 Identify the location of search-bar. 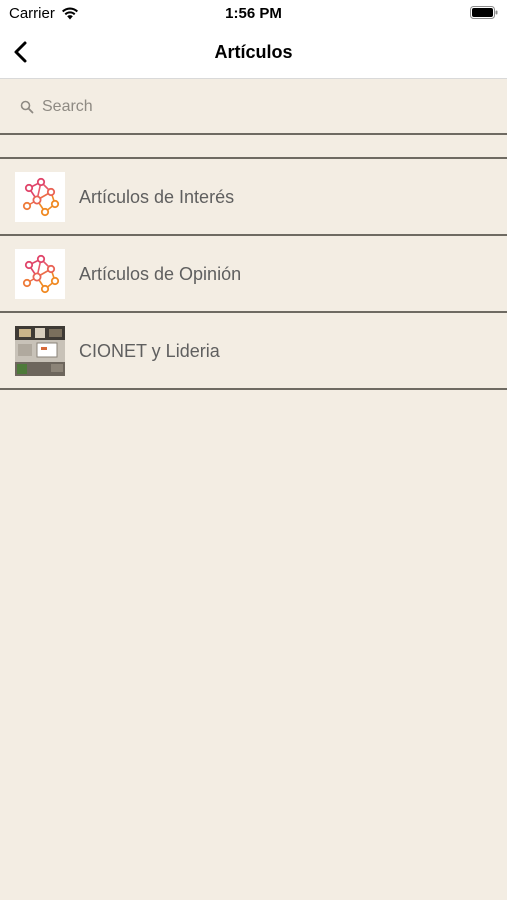
(253, 107).